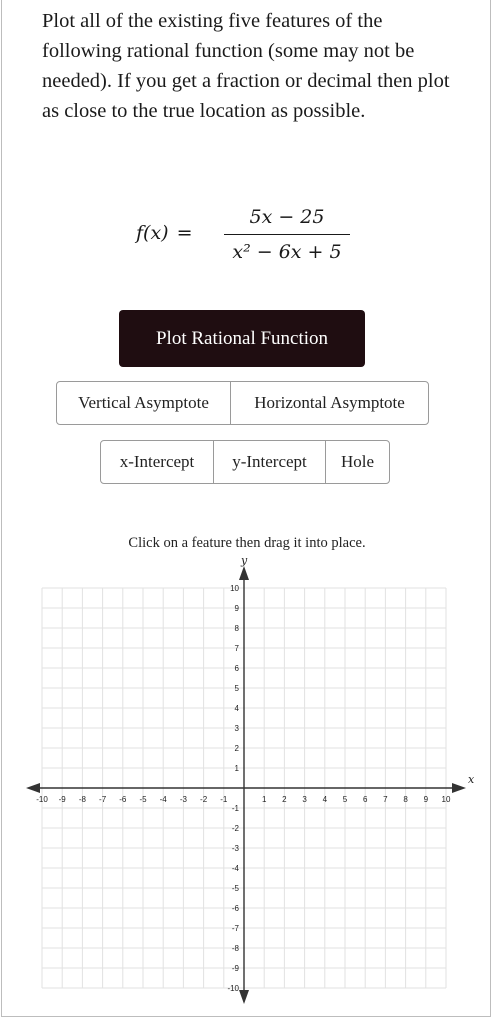  What do you see at coordinates (237, 748) in the screenshot?
I see `y-tick-label: 2` at bounding box center [237, 748].